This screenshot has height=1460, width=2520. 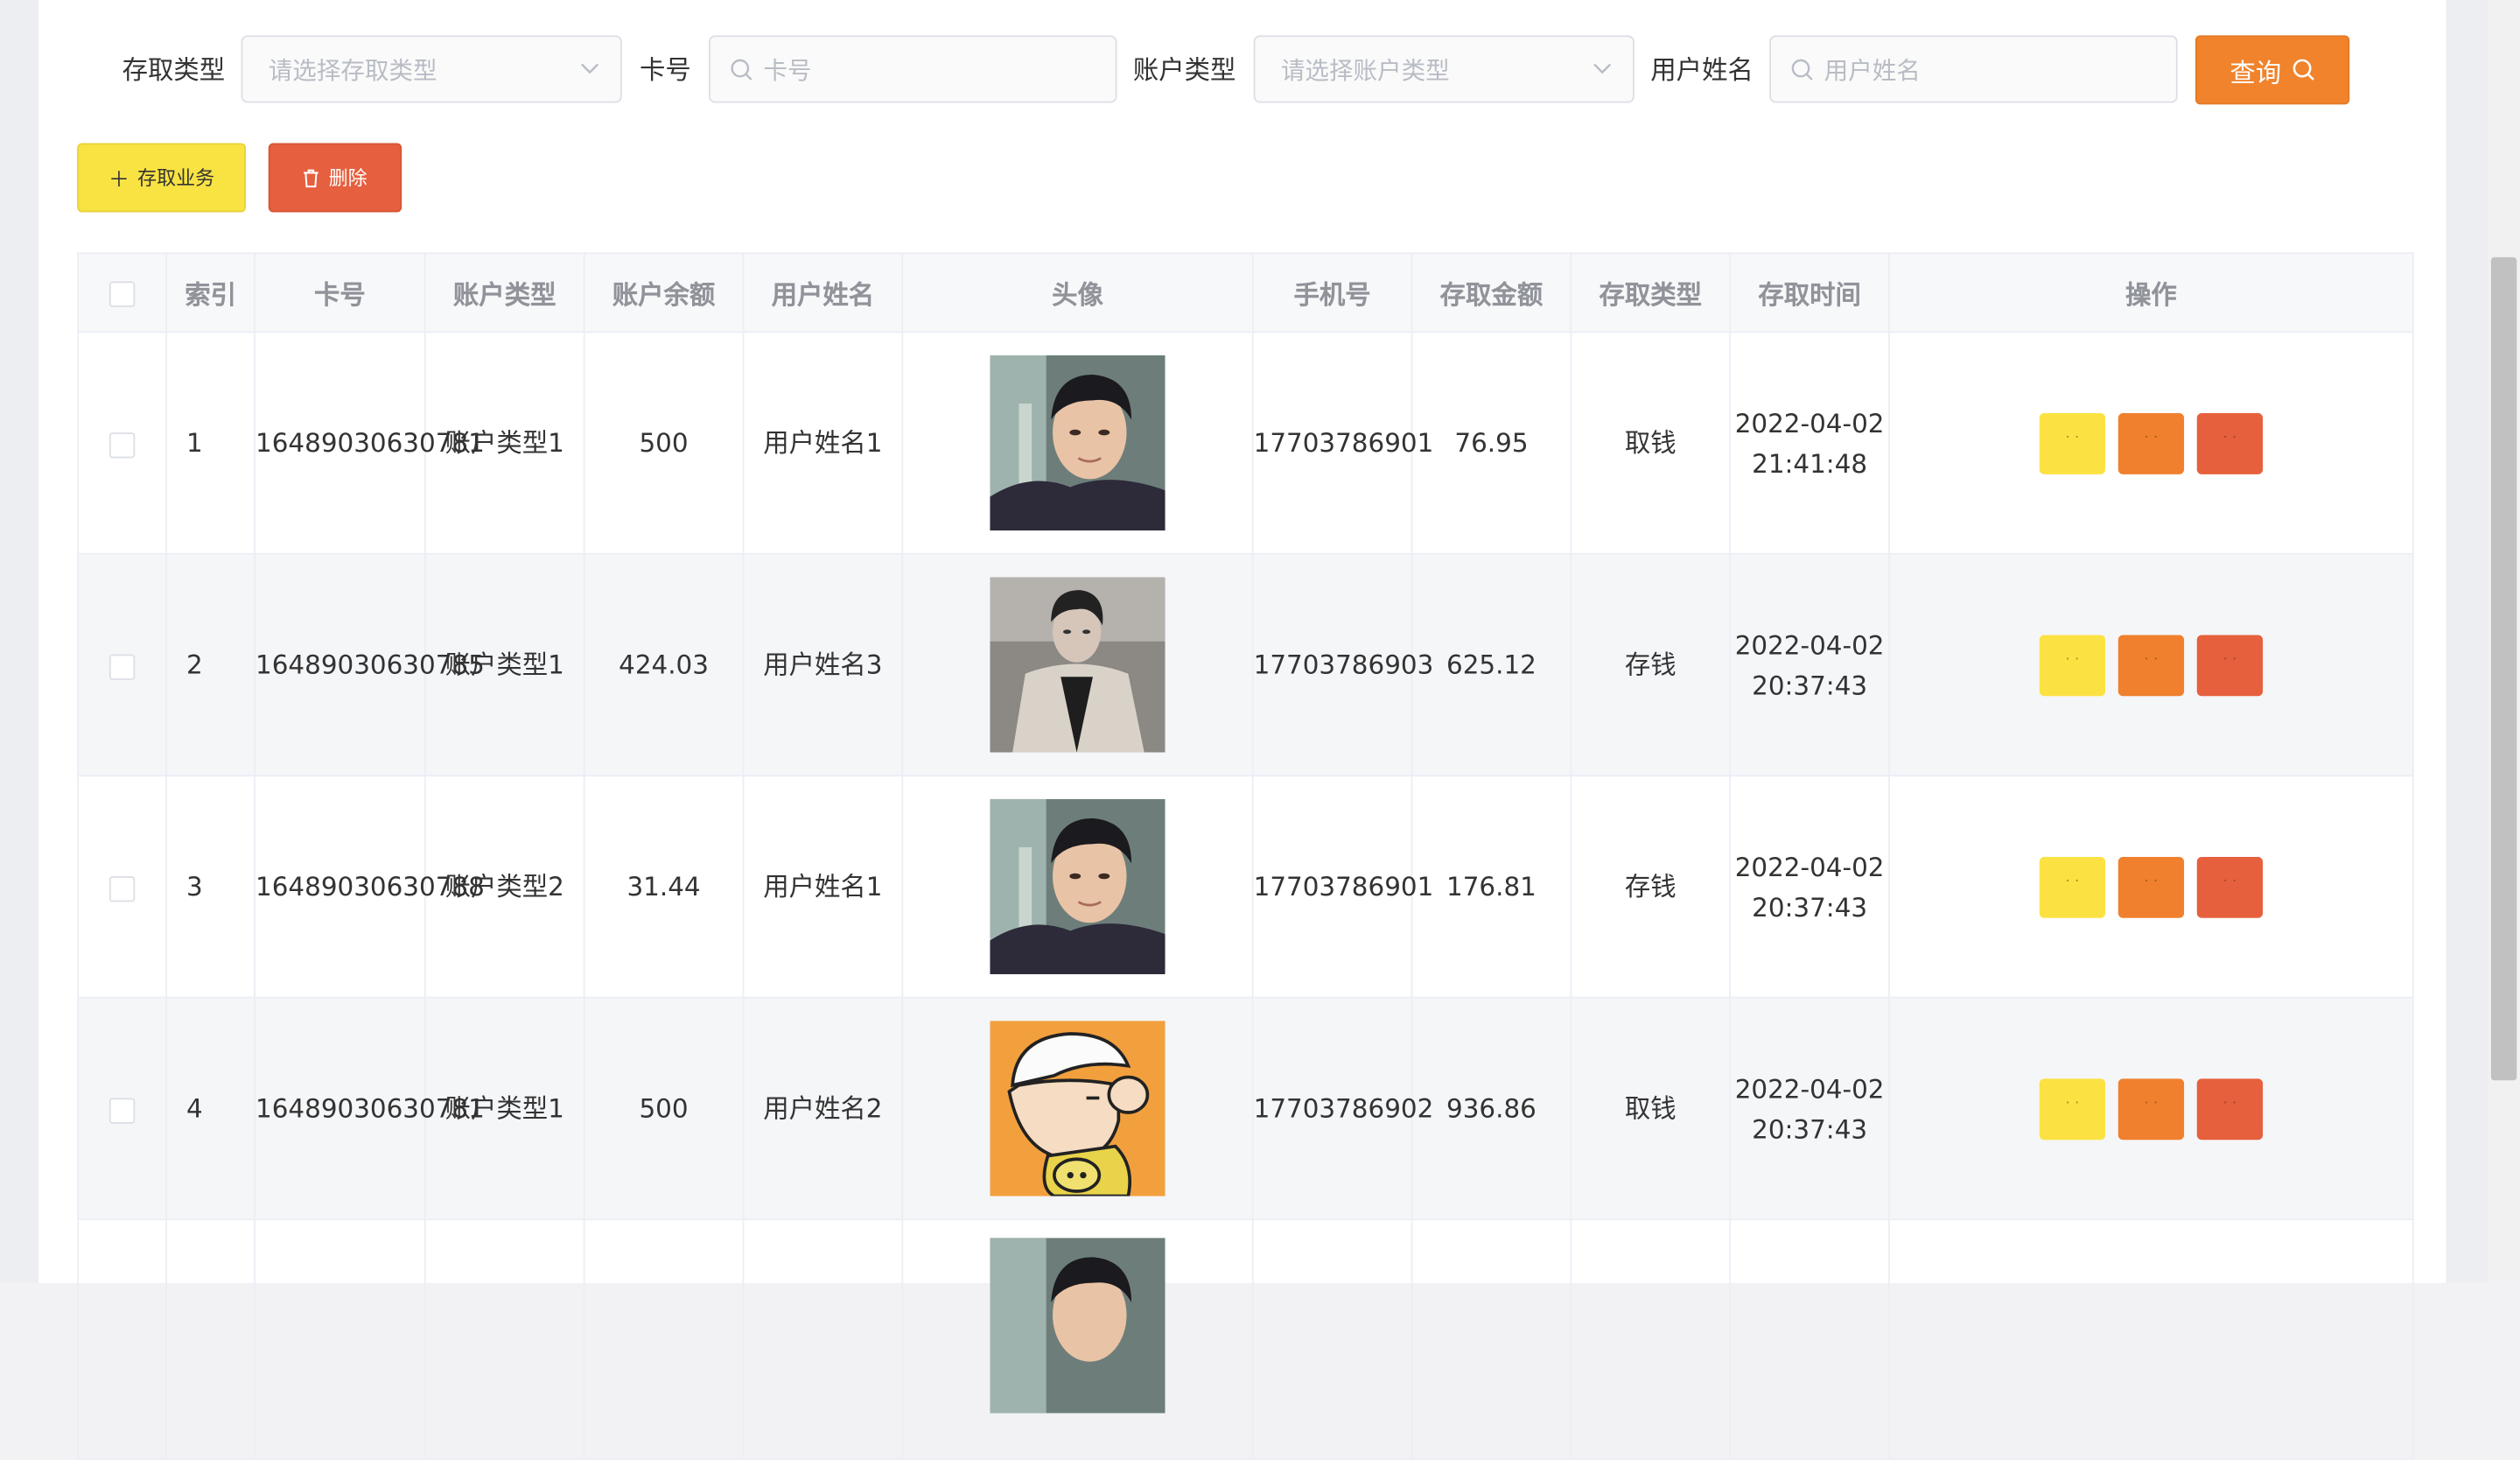 I want to click on cell-username: 用户姓名2, so click(x=823, y=1108).